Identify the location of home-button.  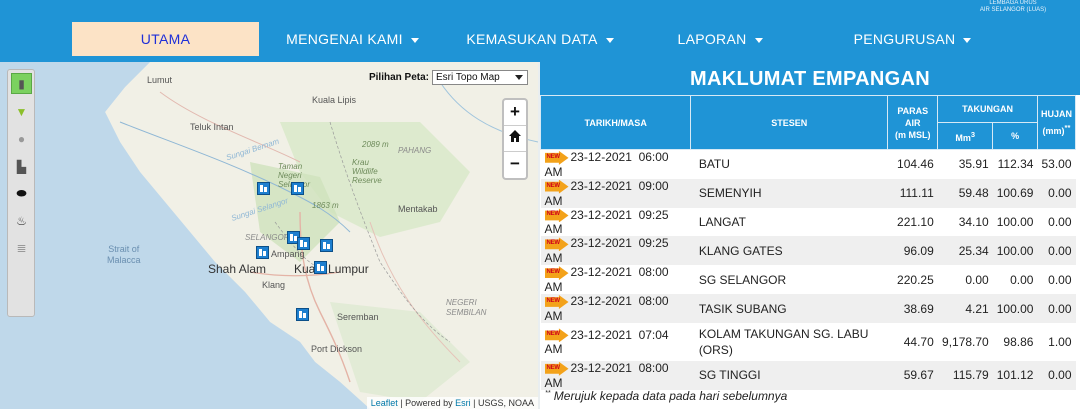
(515, 139).